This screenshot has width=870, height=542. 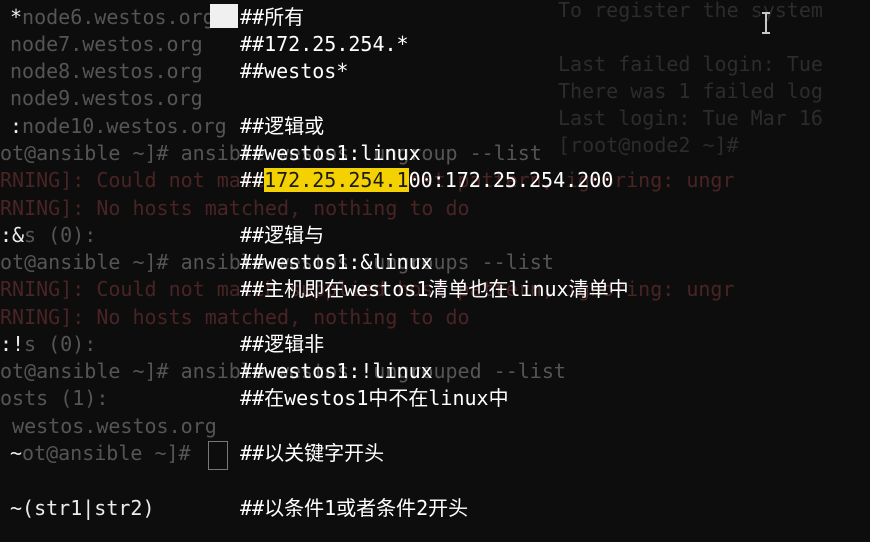 What do you see at coordinates (336, 371) in the screenshot?
I see `note-not-example: ##westos1:!linux` at bounding box center [336, 371].